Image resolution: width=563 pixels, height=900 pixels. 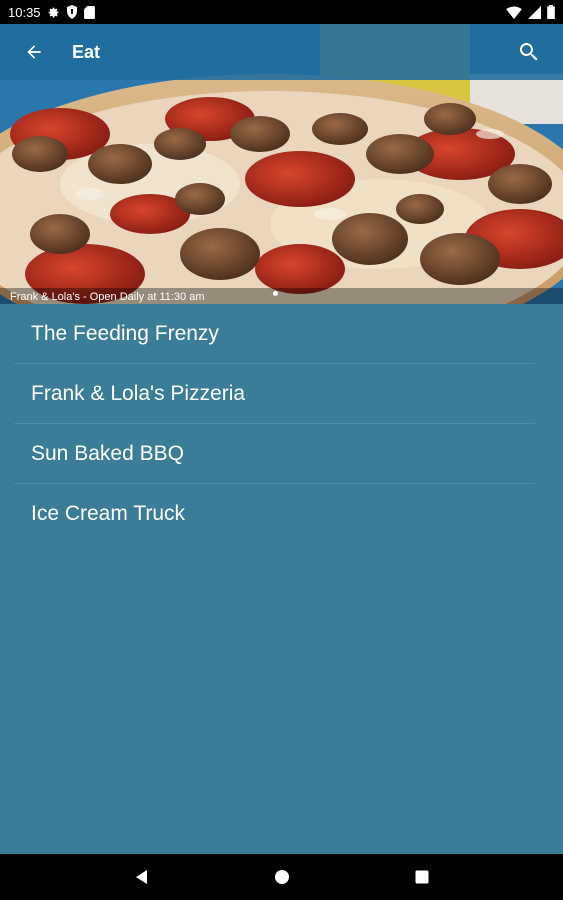 What do you see at coordinates (72, 12) in the screenshot?
I see `shield-icon` at bounding box center [72, 12].